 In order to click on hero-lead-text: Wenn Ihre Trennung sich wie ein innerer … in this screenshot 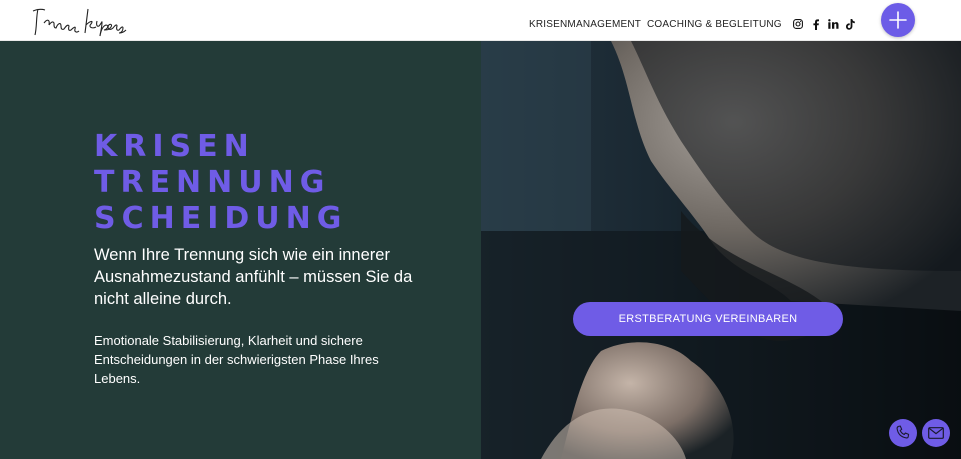, I will do `click(253, 277)`.